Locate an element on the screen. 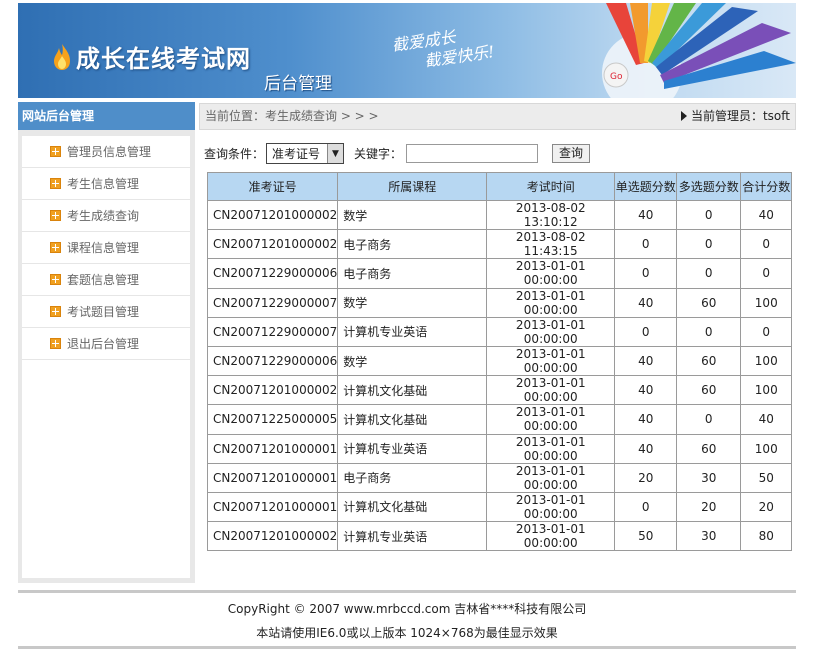 The height and width of the screenshot is (659, 816). sidebar-item-student-info: 考生信息管理 is located at coordinates (106, 184).